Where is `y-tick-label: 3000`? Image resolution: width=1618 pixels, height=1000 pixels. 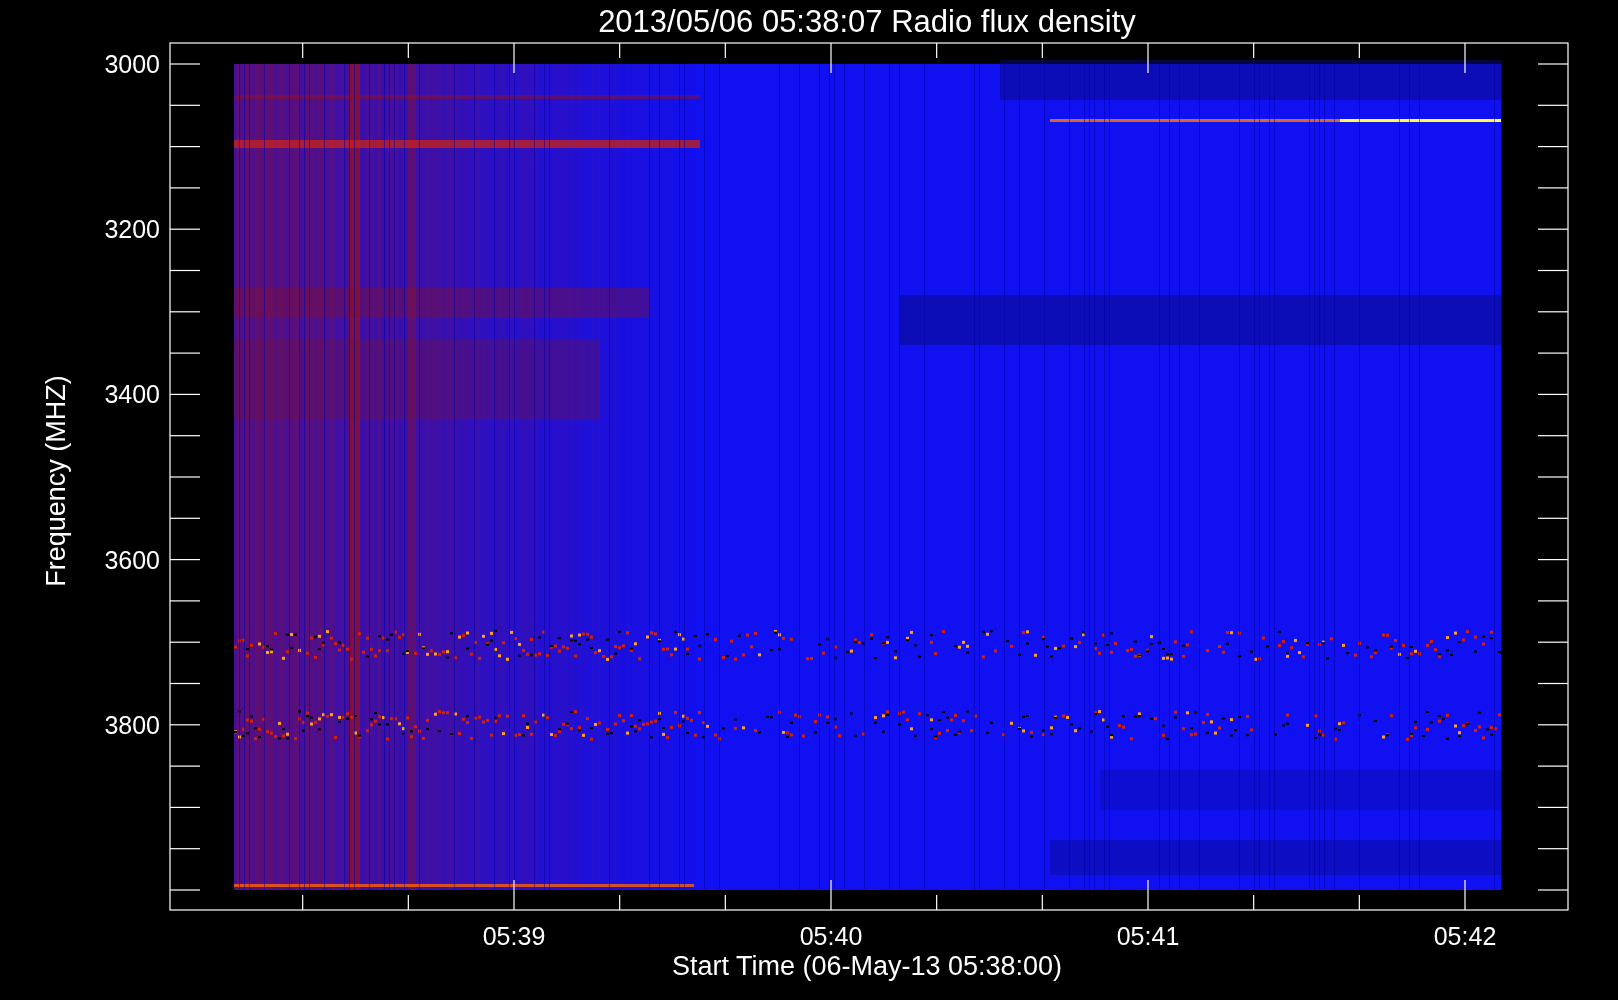 y-tick-label: 3000 is located at coordinates (132, 64).